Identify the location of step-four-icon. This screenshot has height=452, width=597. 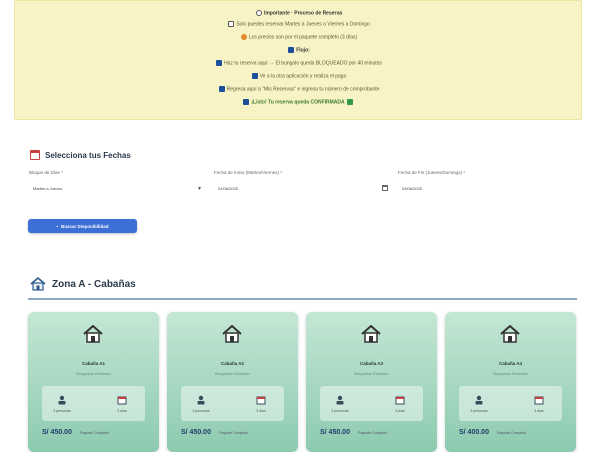
(246, 102).